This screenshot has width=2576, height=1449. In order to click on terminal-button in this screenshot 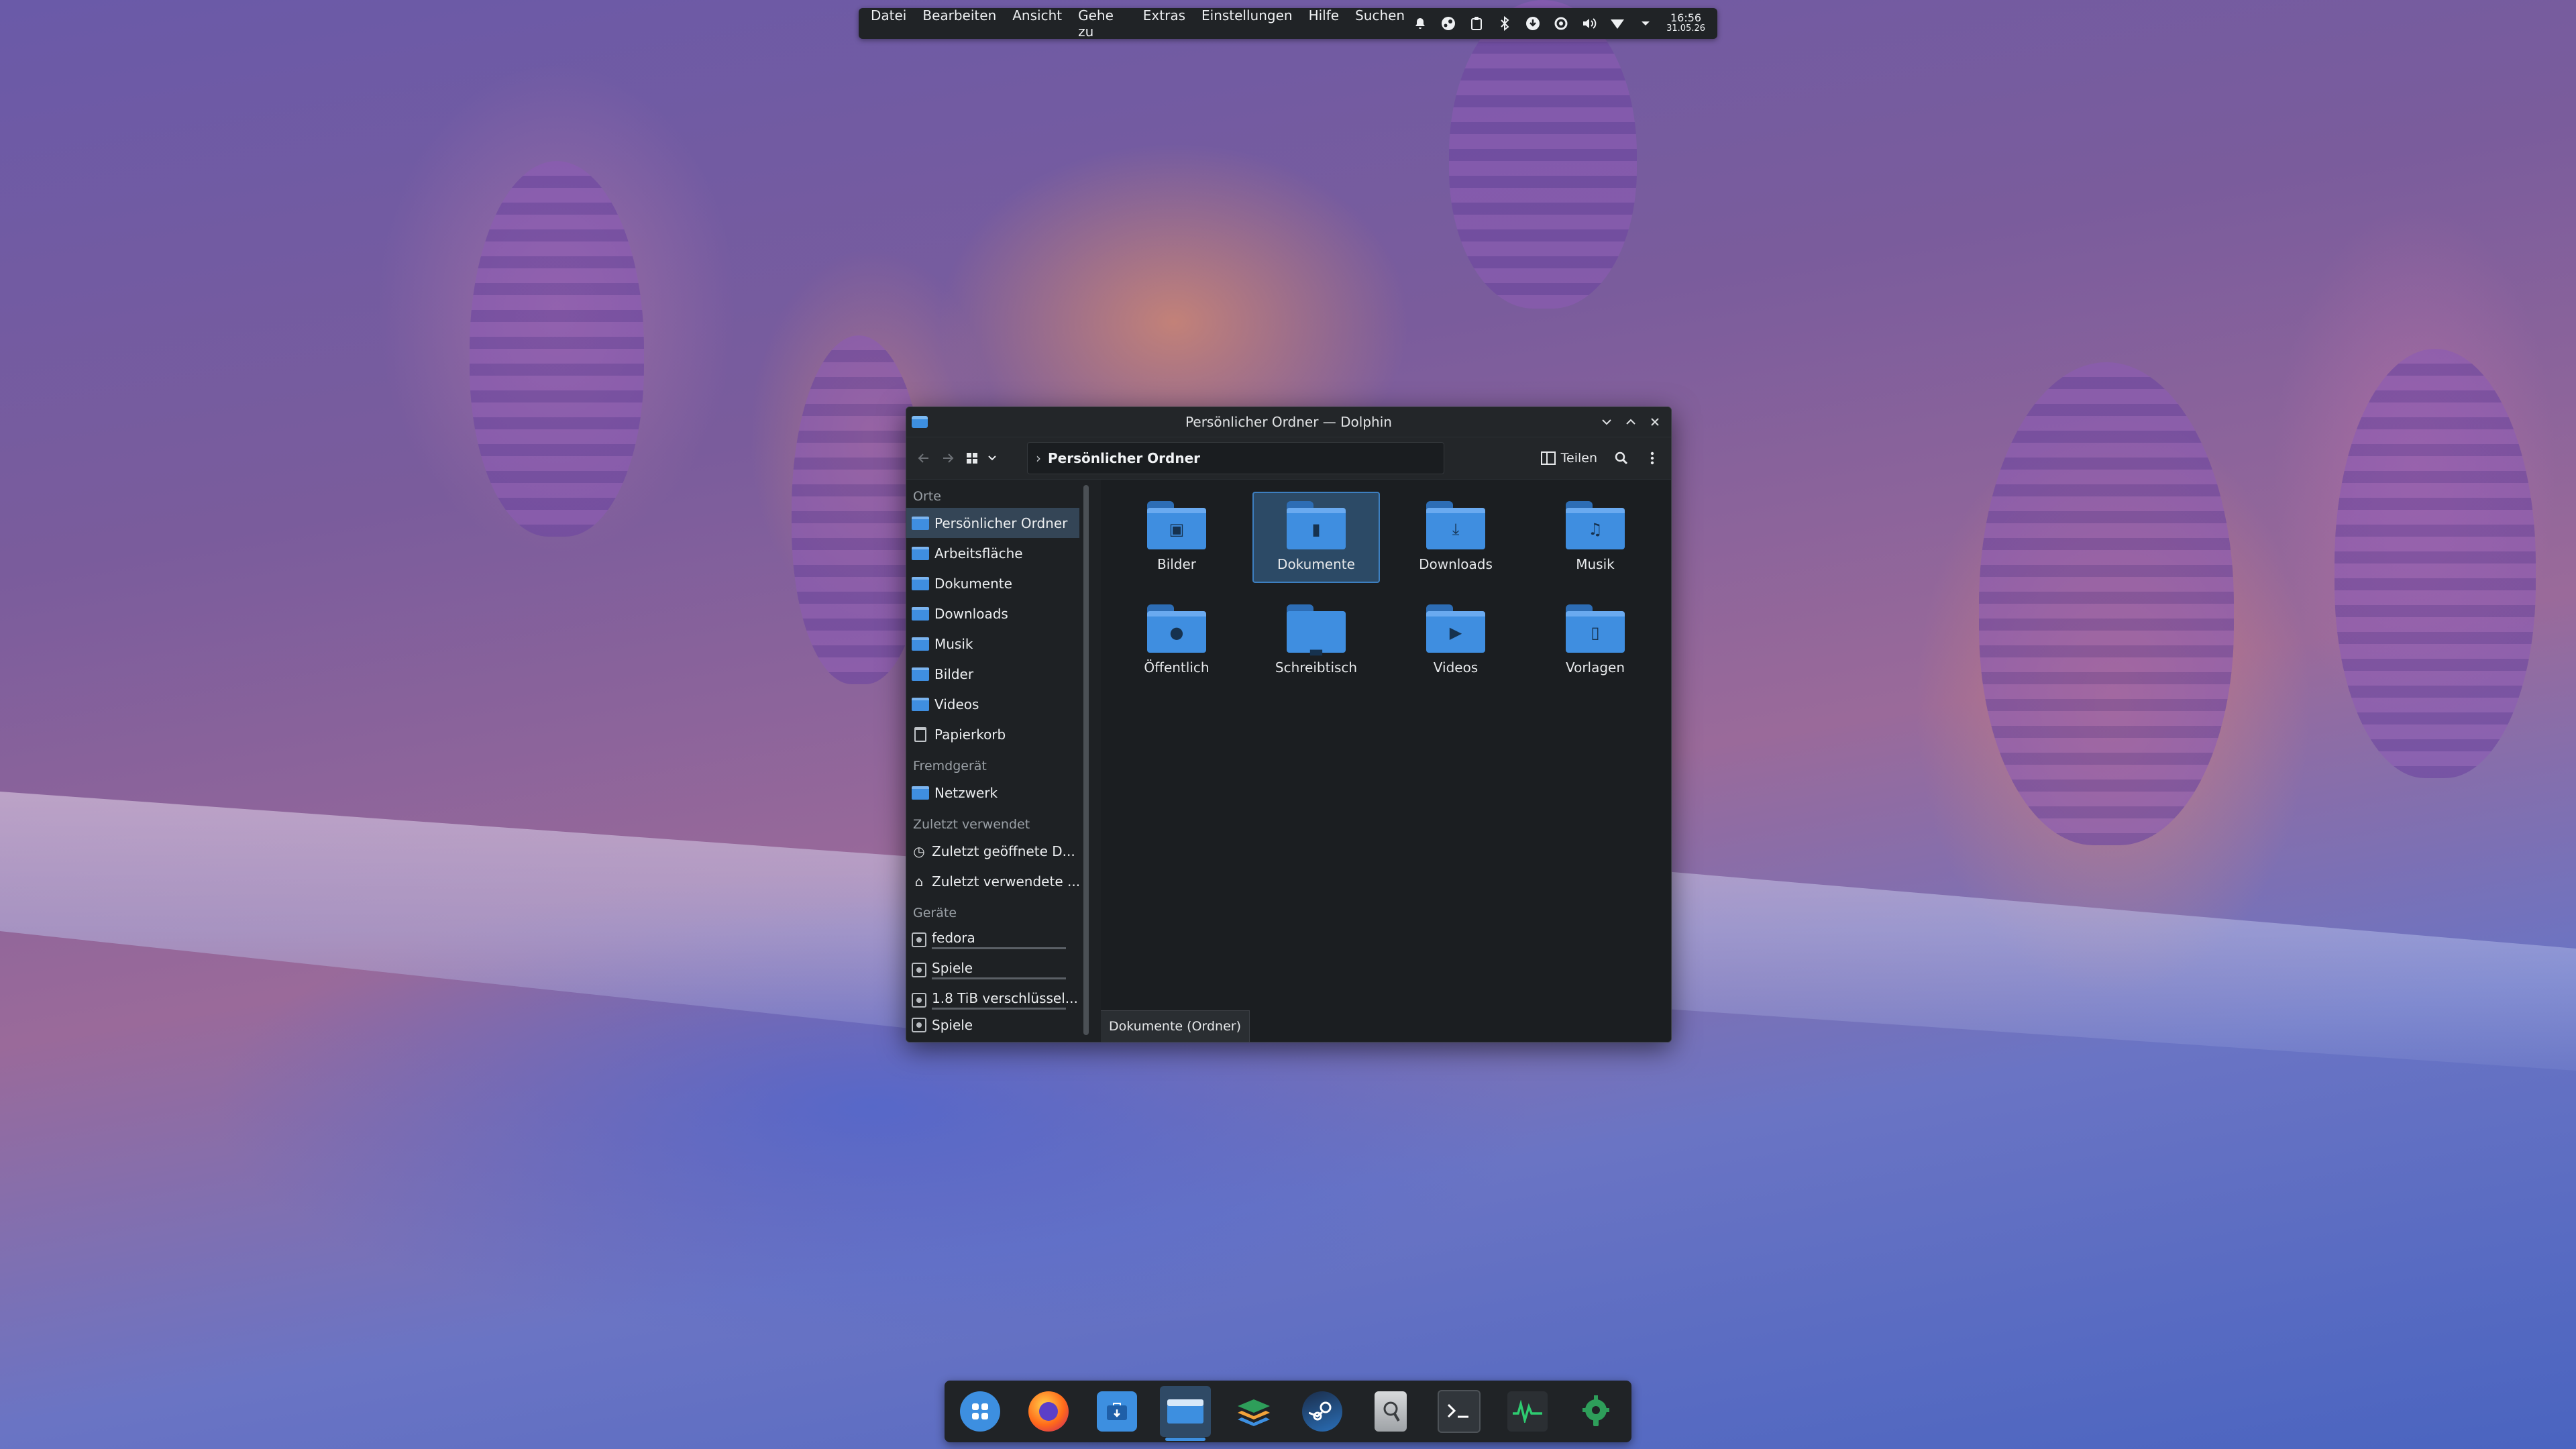, I will do `click(1459, 1411)`.